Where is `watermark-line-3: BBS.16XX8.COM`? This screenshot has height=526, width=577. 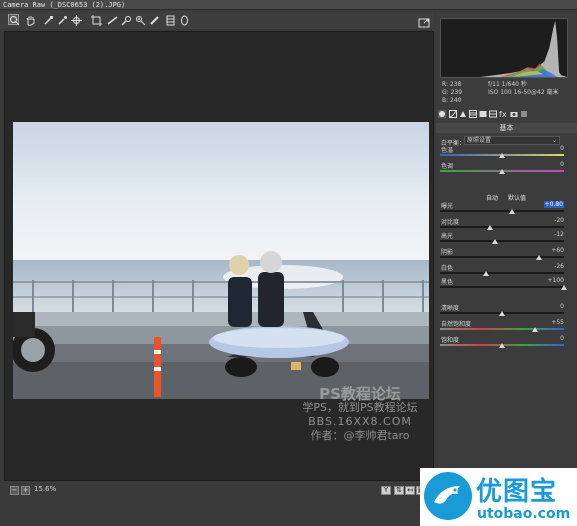 watermark-line-3: BBS.16XX8.COM is located at coordinates (360, 421).